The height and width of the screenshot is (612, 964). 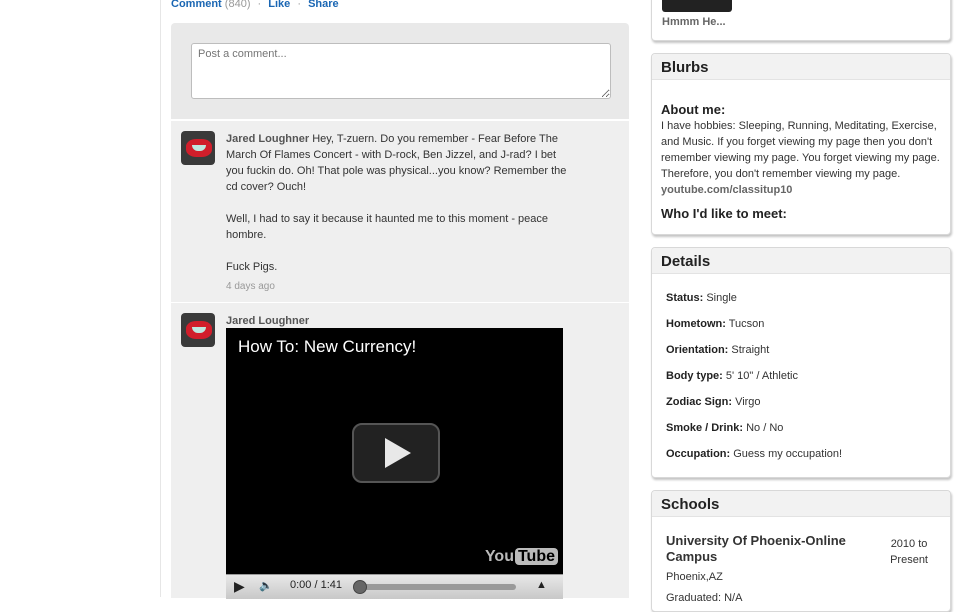 I want to click on comment-count: (840), so click(x=237, y=5).